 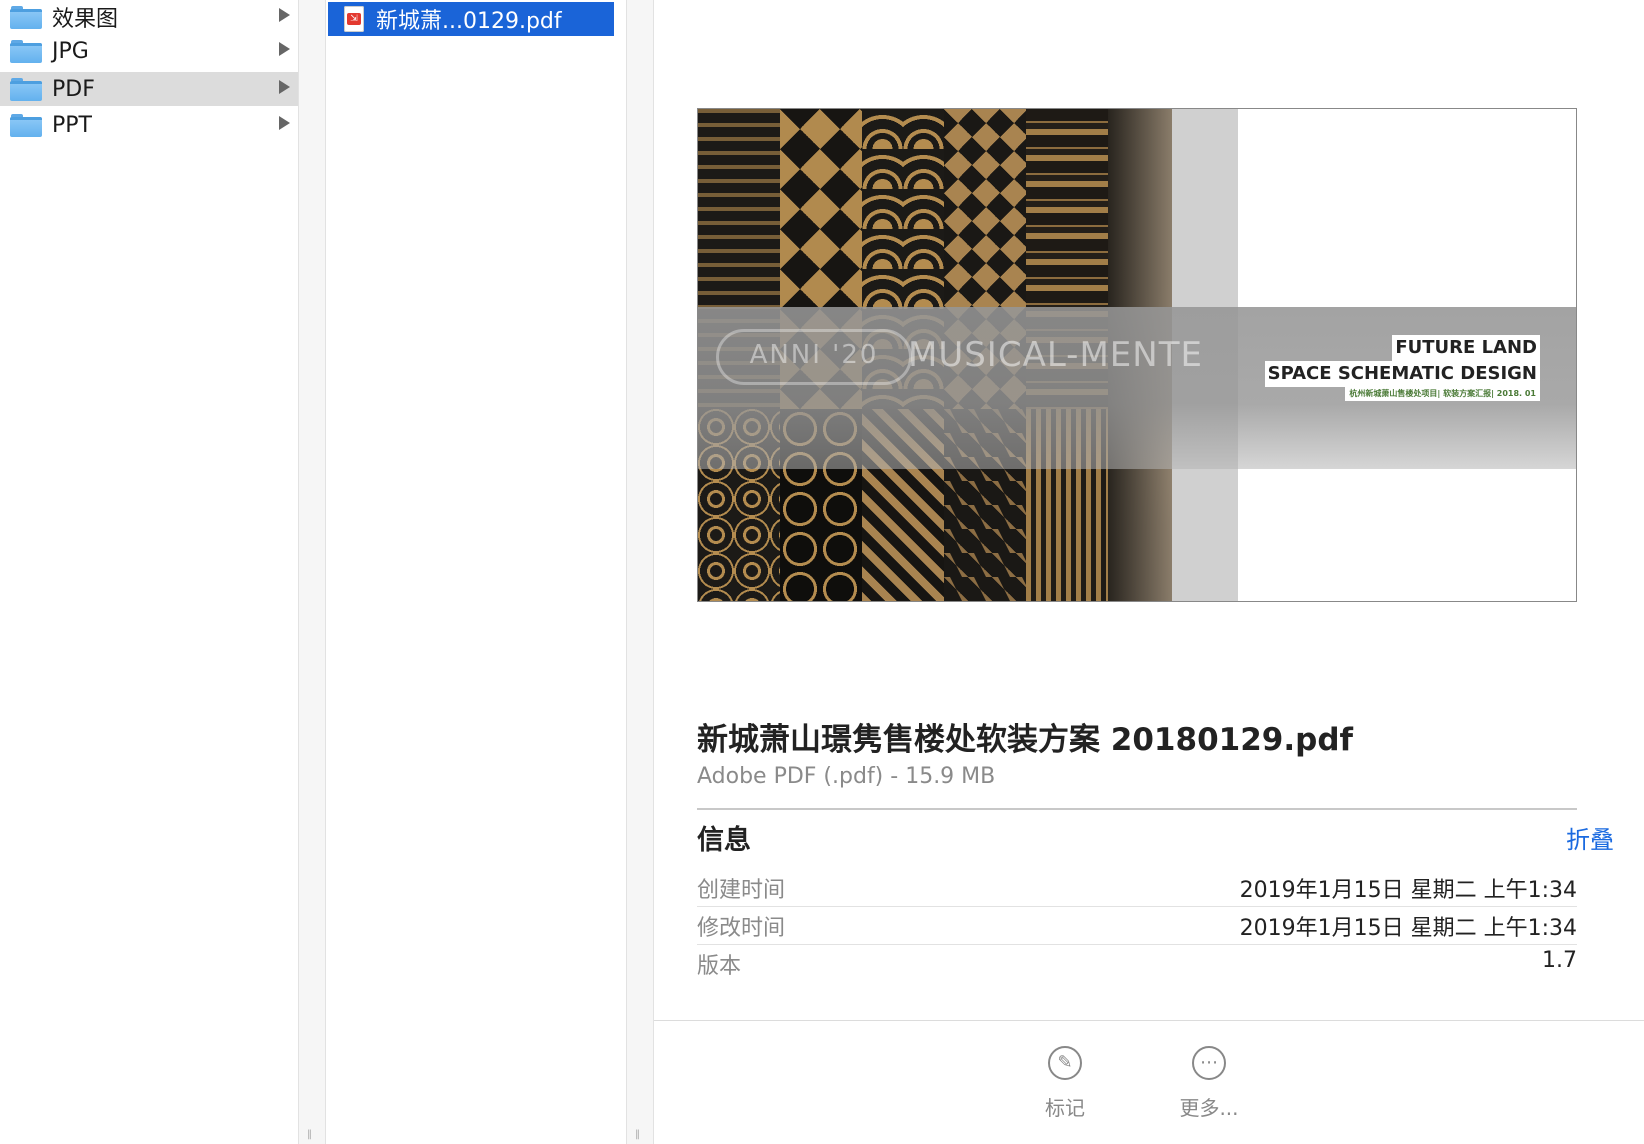 What do you see at coordinates (149, 17) in the screenshot?
I see `folder-row-effects: 效果图` at bounding box center [149, 17].